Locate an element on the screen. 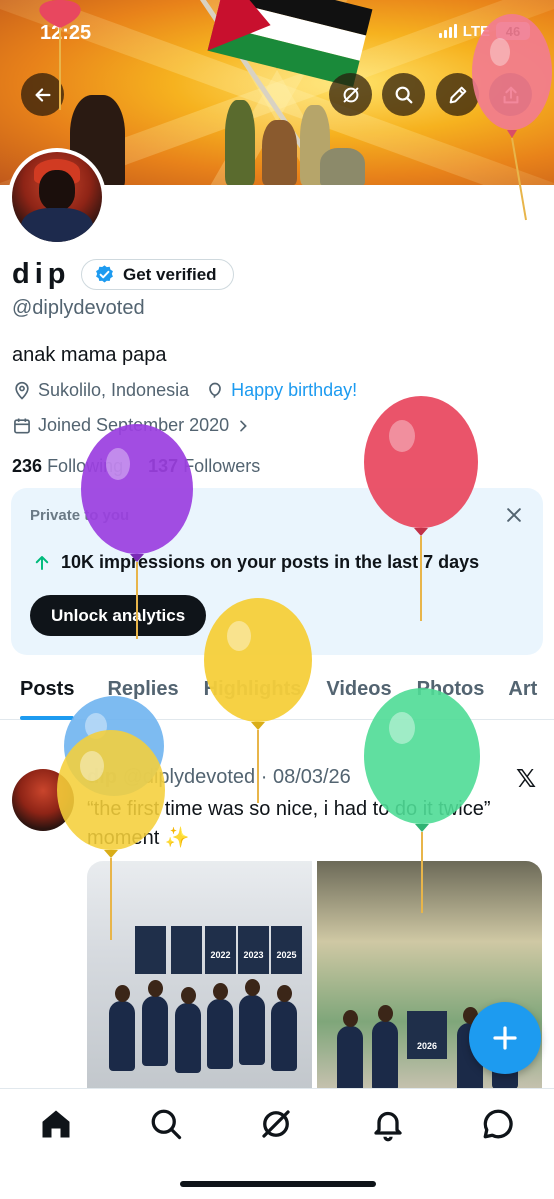  status-time: 12:25 is located at coordinates (66, 33).